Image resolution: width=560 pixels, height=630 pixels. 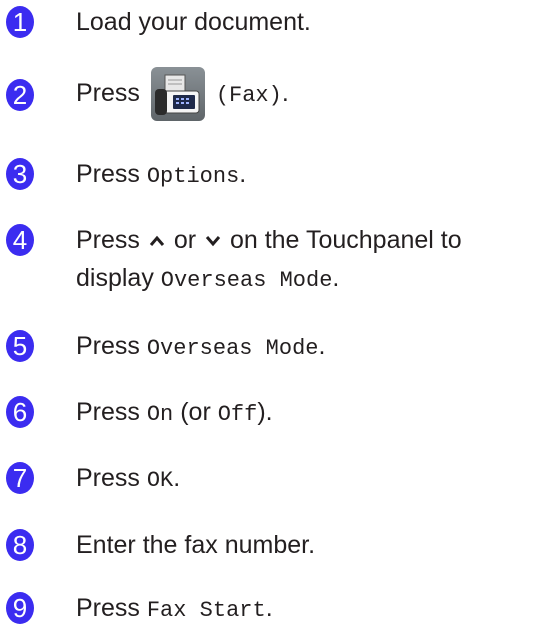 I want to click on step-number: 1, so click(x=20, y=22).